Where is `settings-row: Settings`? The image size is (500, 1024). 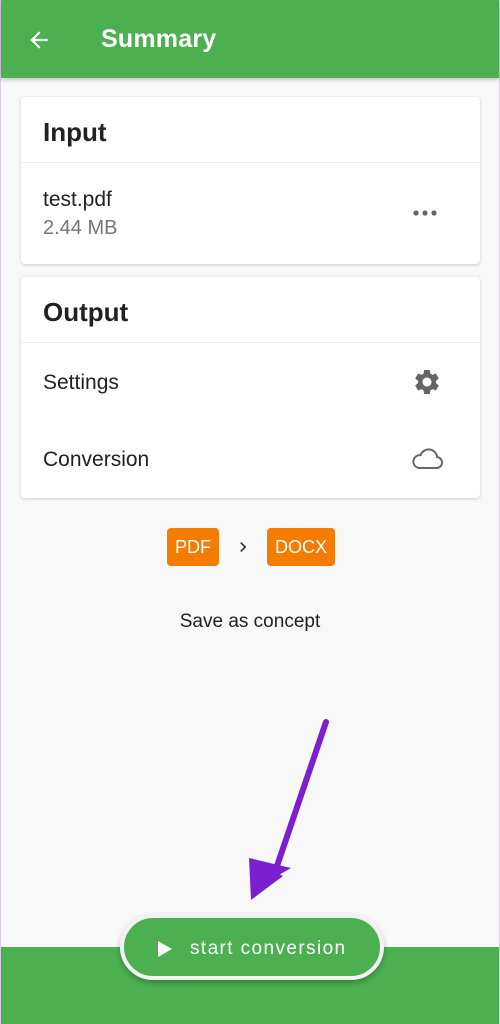 settings-row: Settings is located at coordinates (250, 381).